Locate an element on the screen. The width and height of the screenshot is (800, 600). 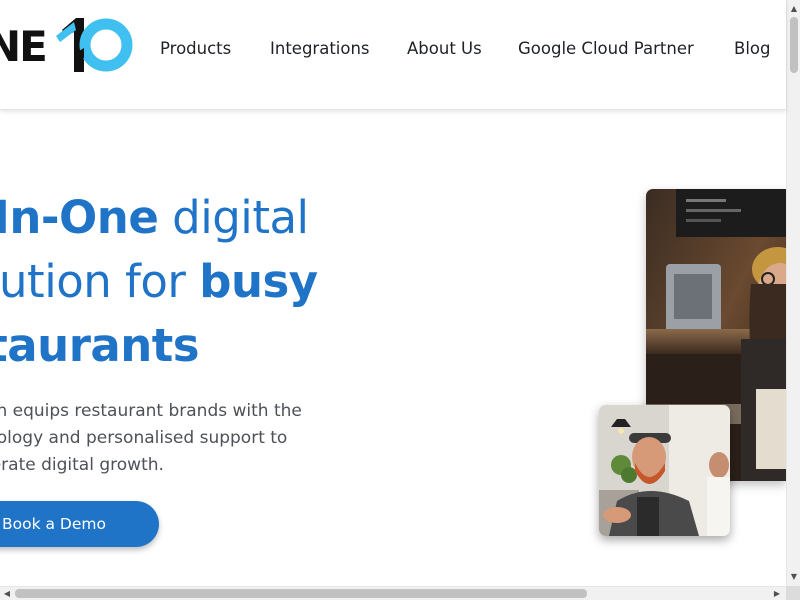
hero-title-bold-3: staurants is located at coordinates (100, 345).